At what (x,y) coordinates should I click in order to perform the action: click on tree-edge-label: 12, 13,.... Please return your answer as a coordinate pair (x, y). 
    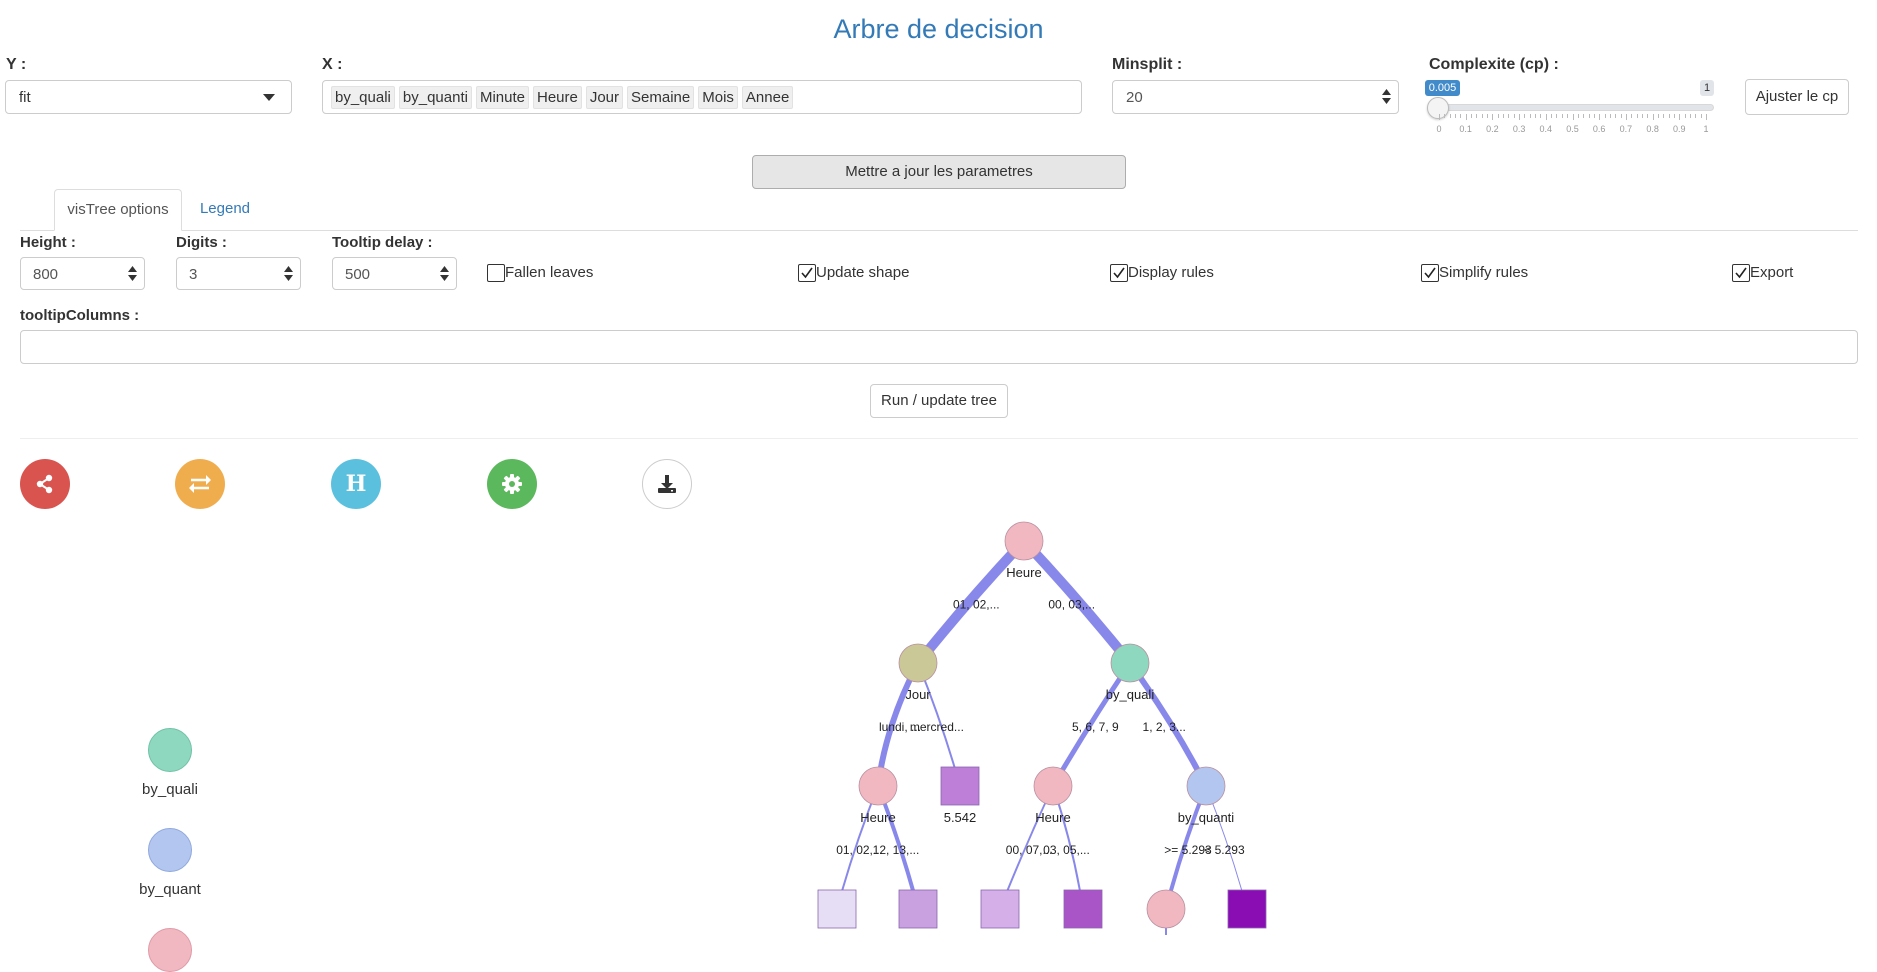
    Looking at the image, I should click on (896, 850).